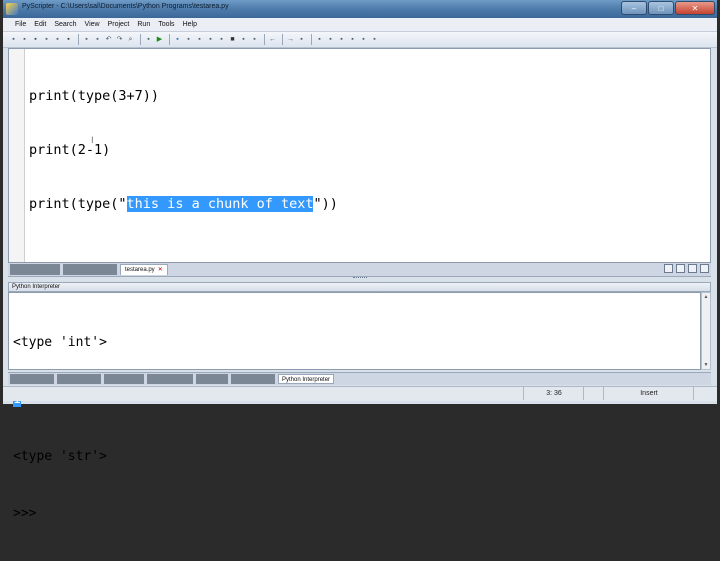  I want to click on scroll-down-icon: ▼, so click(706, 365).